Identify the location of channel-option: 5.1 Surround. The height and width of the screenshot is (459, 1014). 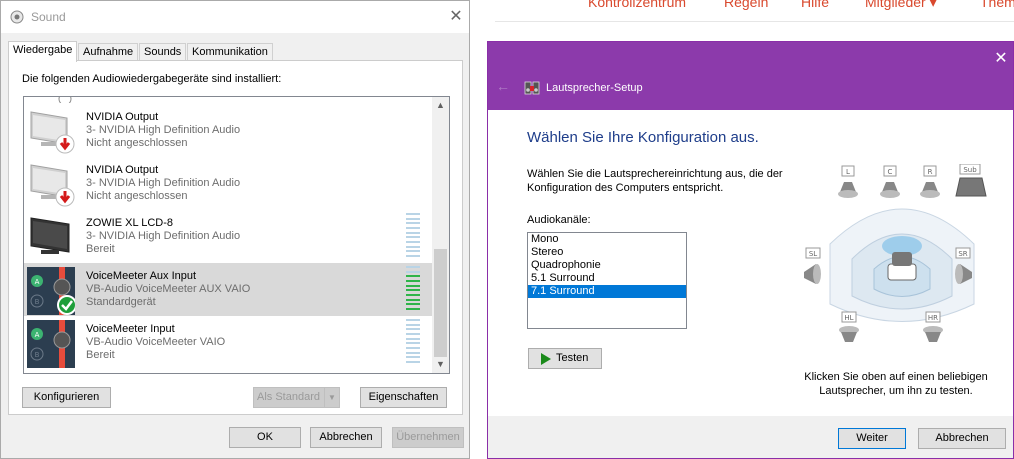
(607, 278).